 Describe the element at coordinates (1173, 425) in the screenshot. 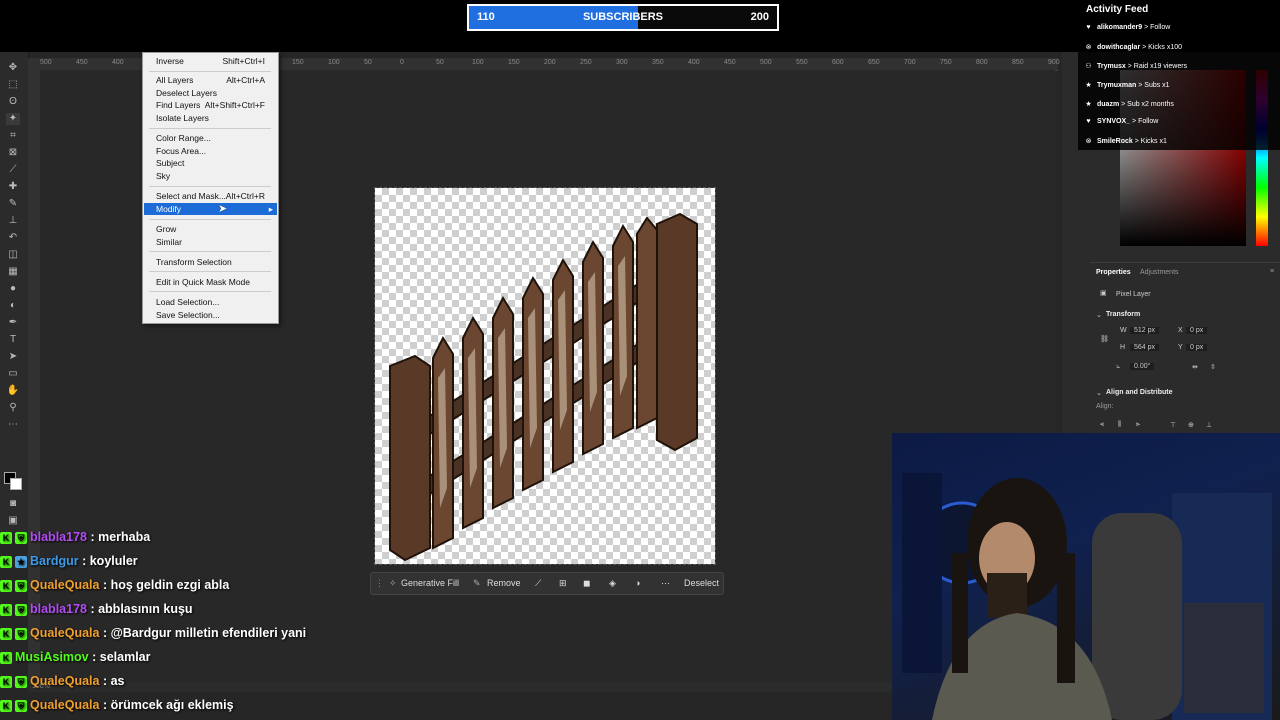

I see `align-top-icon: ⊤` at that location.